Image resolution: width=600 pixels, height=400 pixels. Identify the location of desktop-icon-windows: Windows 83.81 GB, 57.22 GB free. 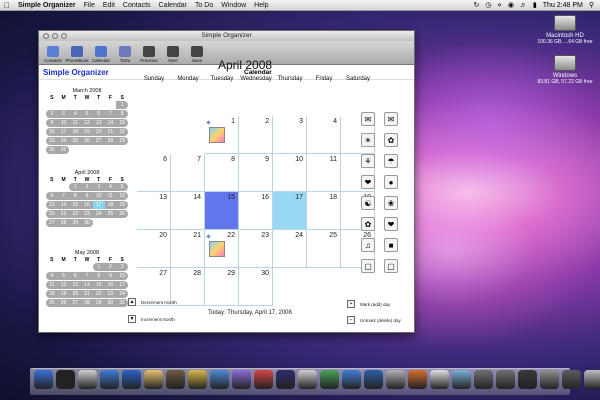
(565, 70).